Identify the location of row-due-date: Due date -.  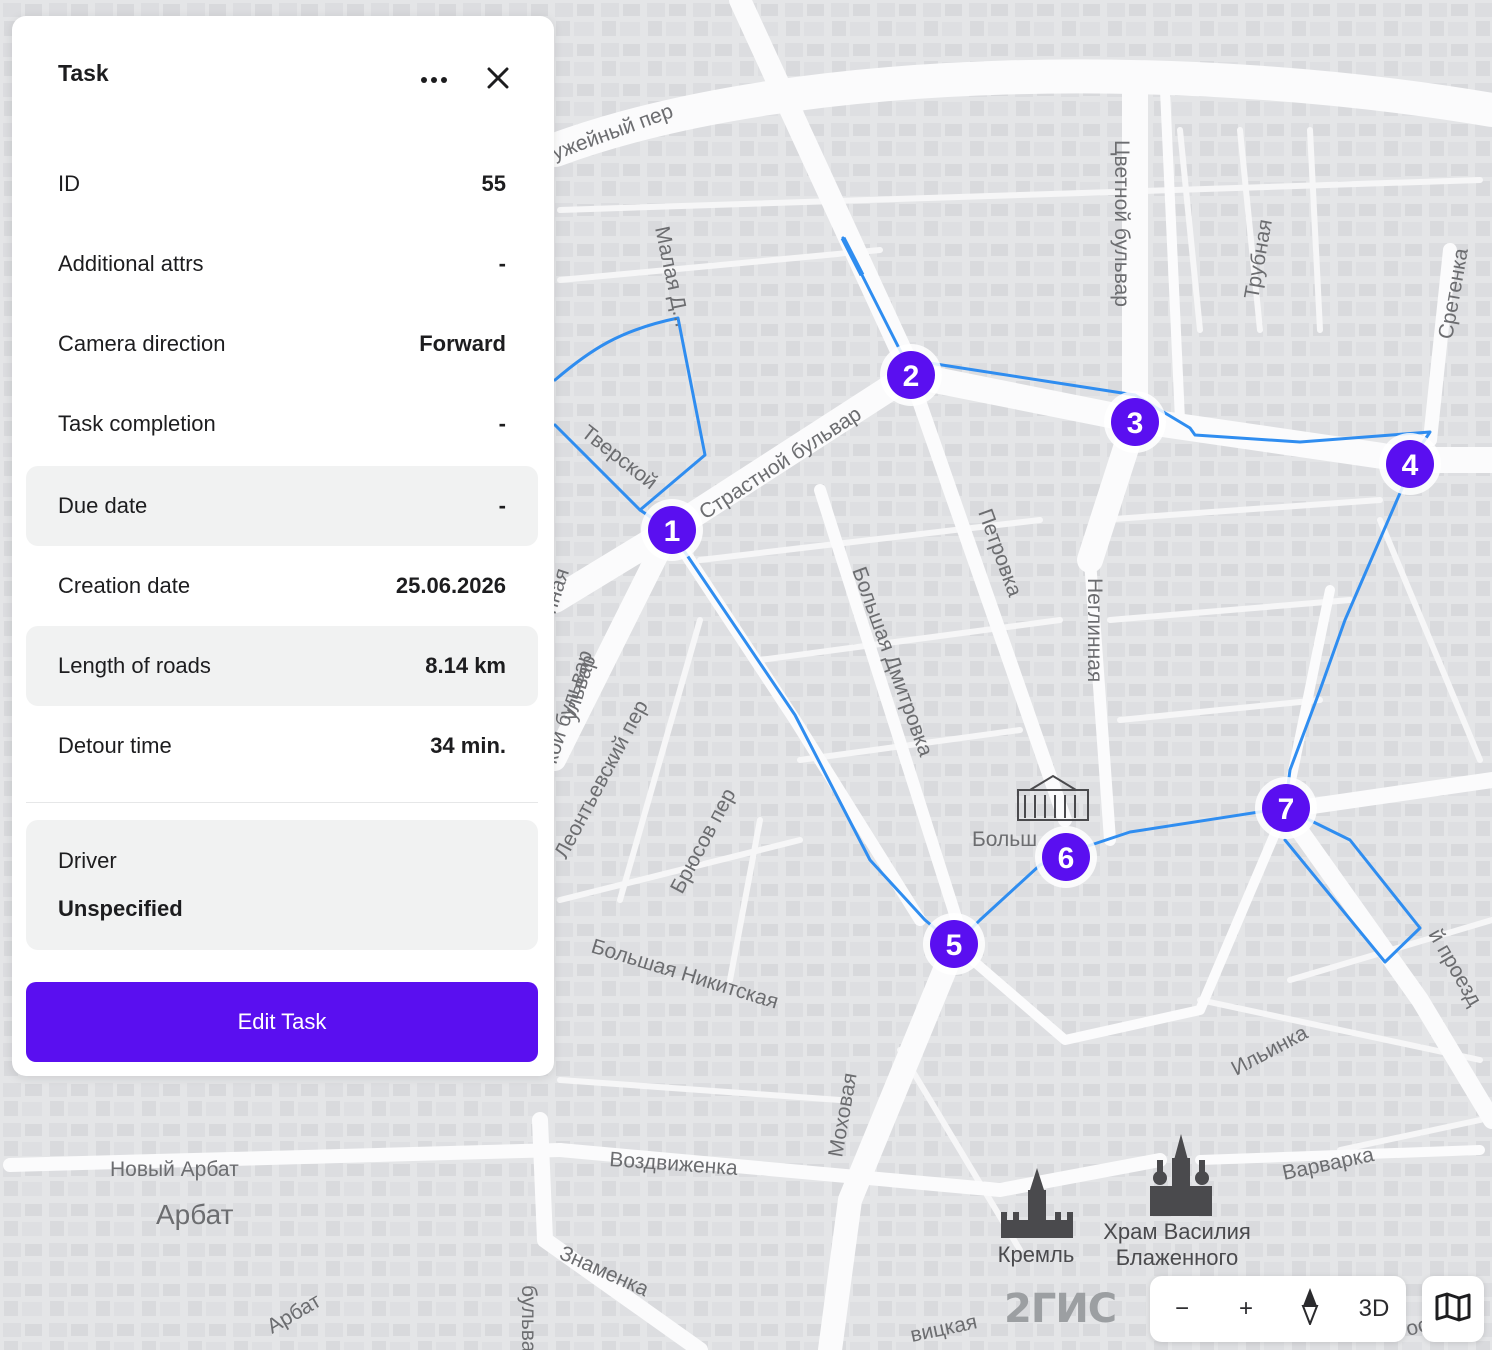
(282, 506).